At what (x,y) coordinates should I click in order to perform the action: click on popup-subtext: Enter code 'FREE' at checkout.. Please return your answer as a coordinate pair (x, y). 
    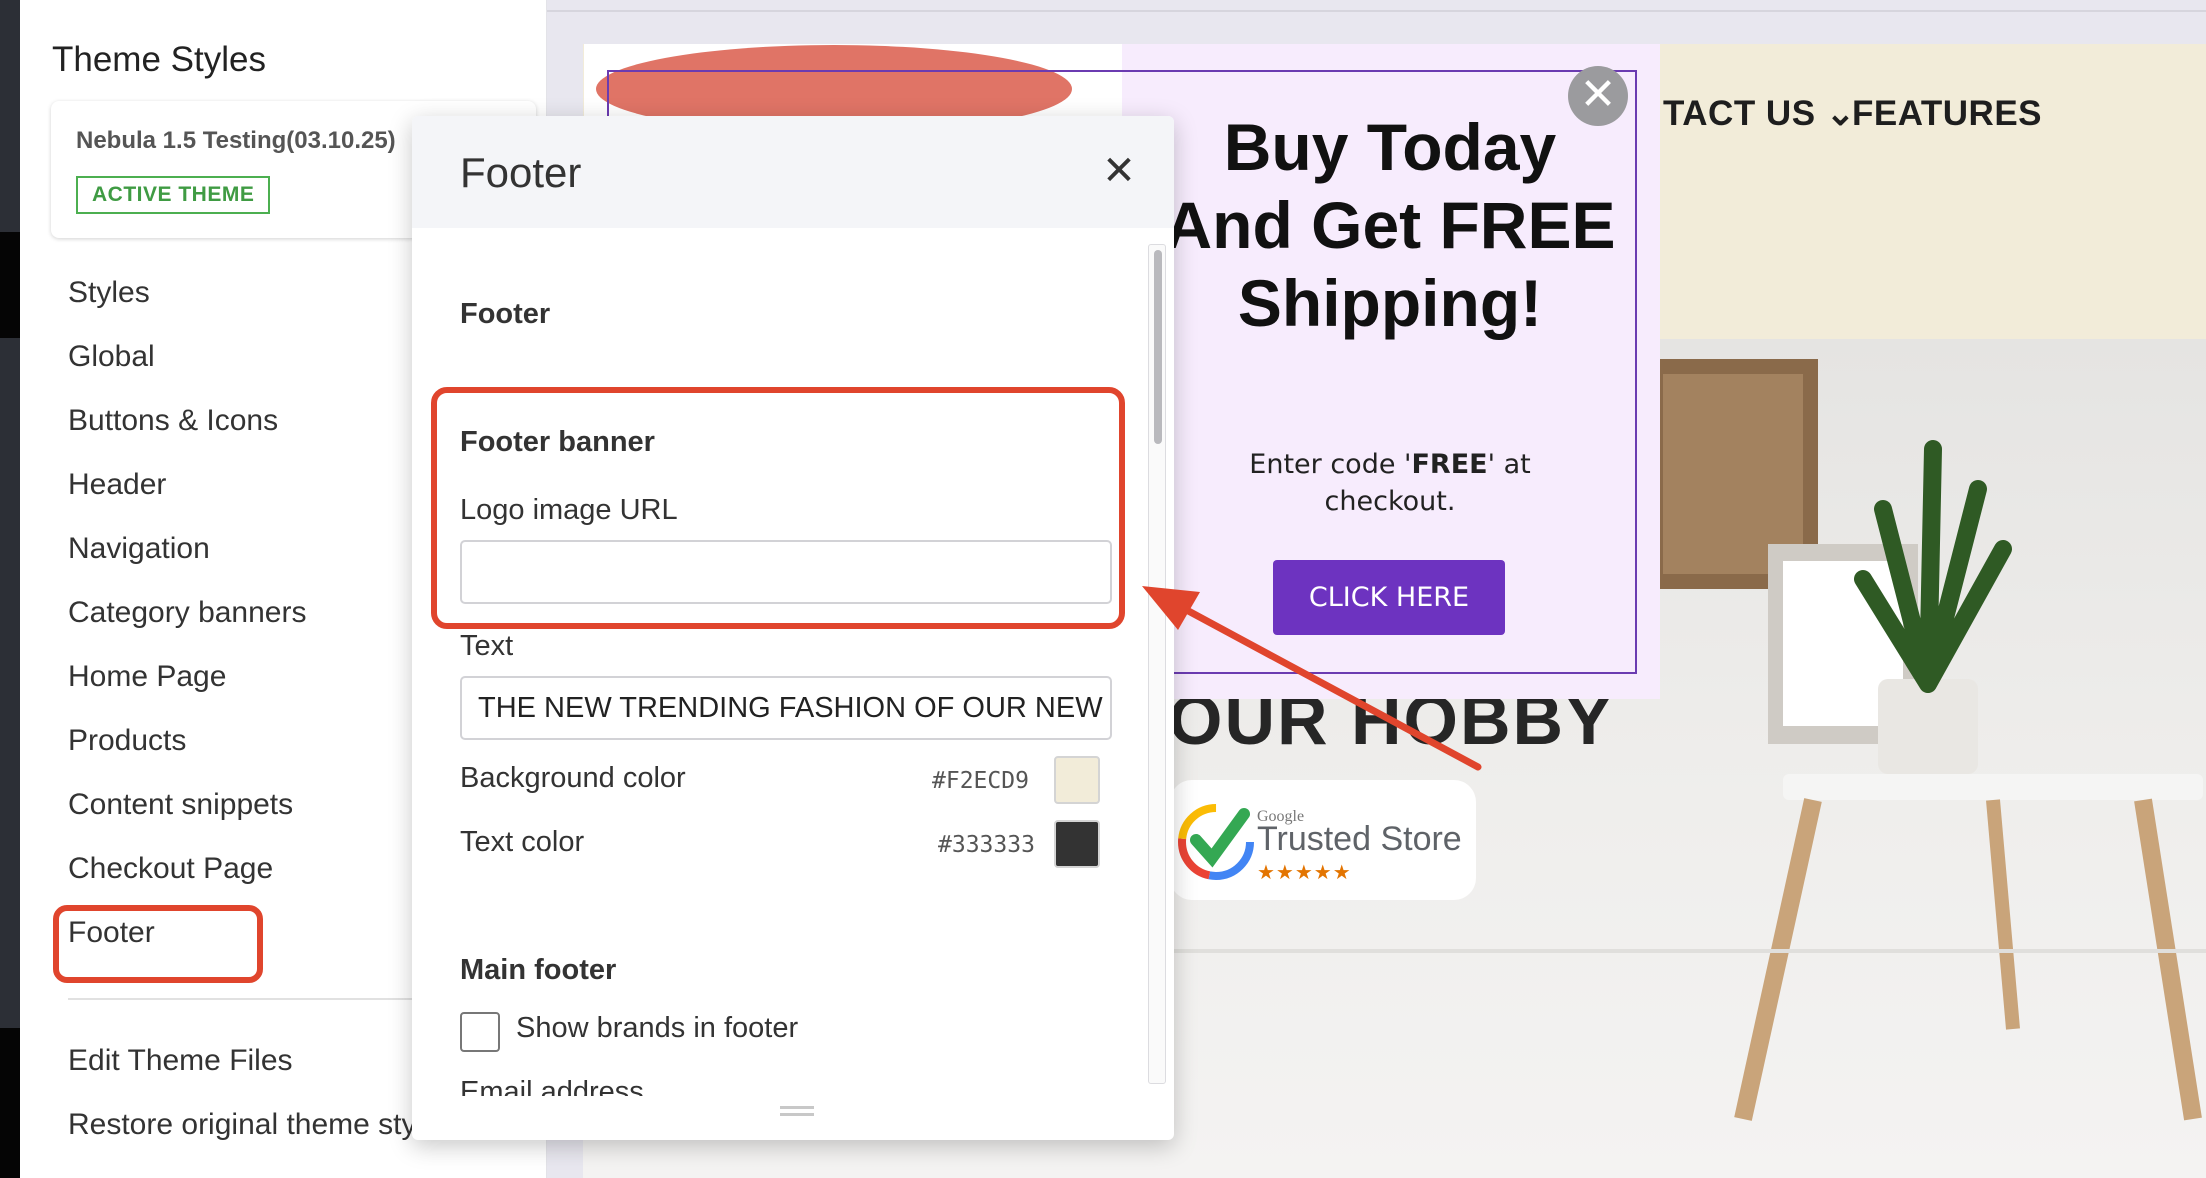
    Looking at the image, I should click on (1390, 483).